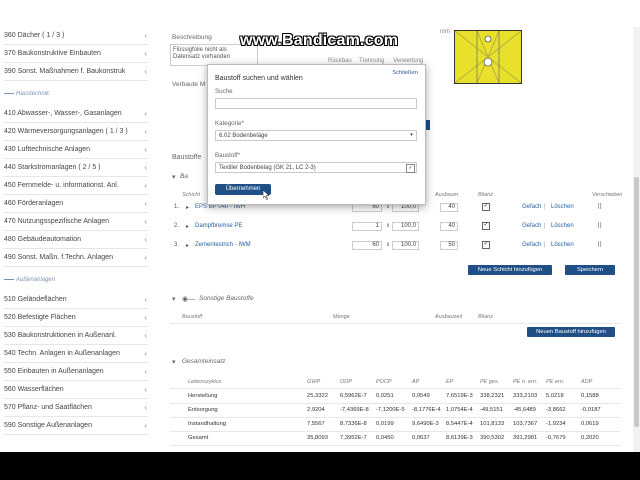 The height and width of the screenshot is (480, 640). I want to click on sidebar-item-label: 370 Baukonstruktive Einbauten, so click(52, 53).